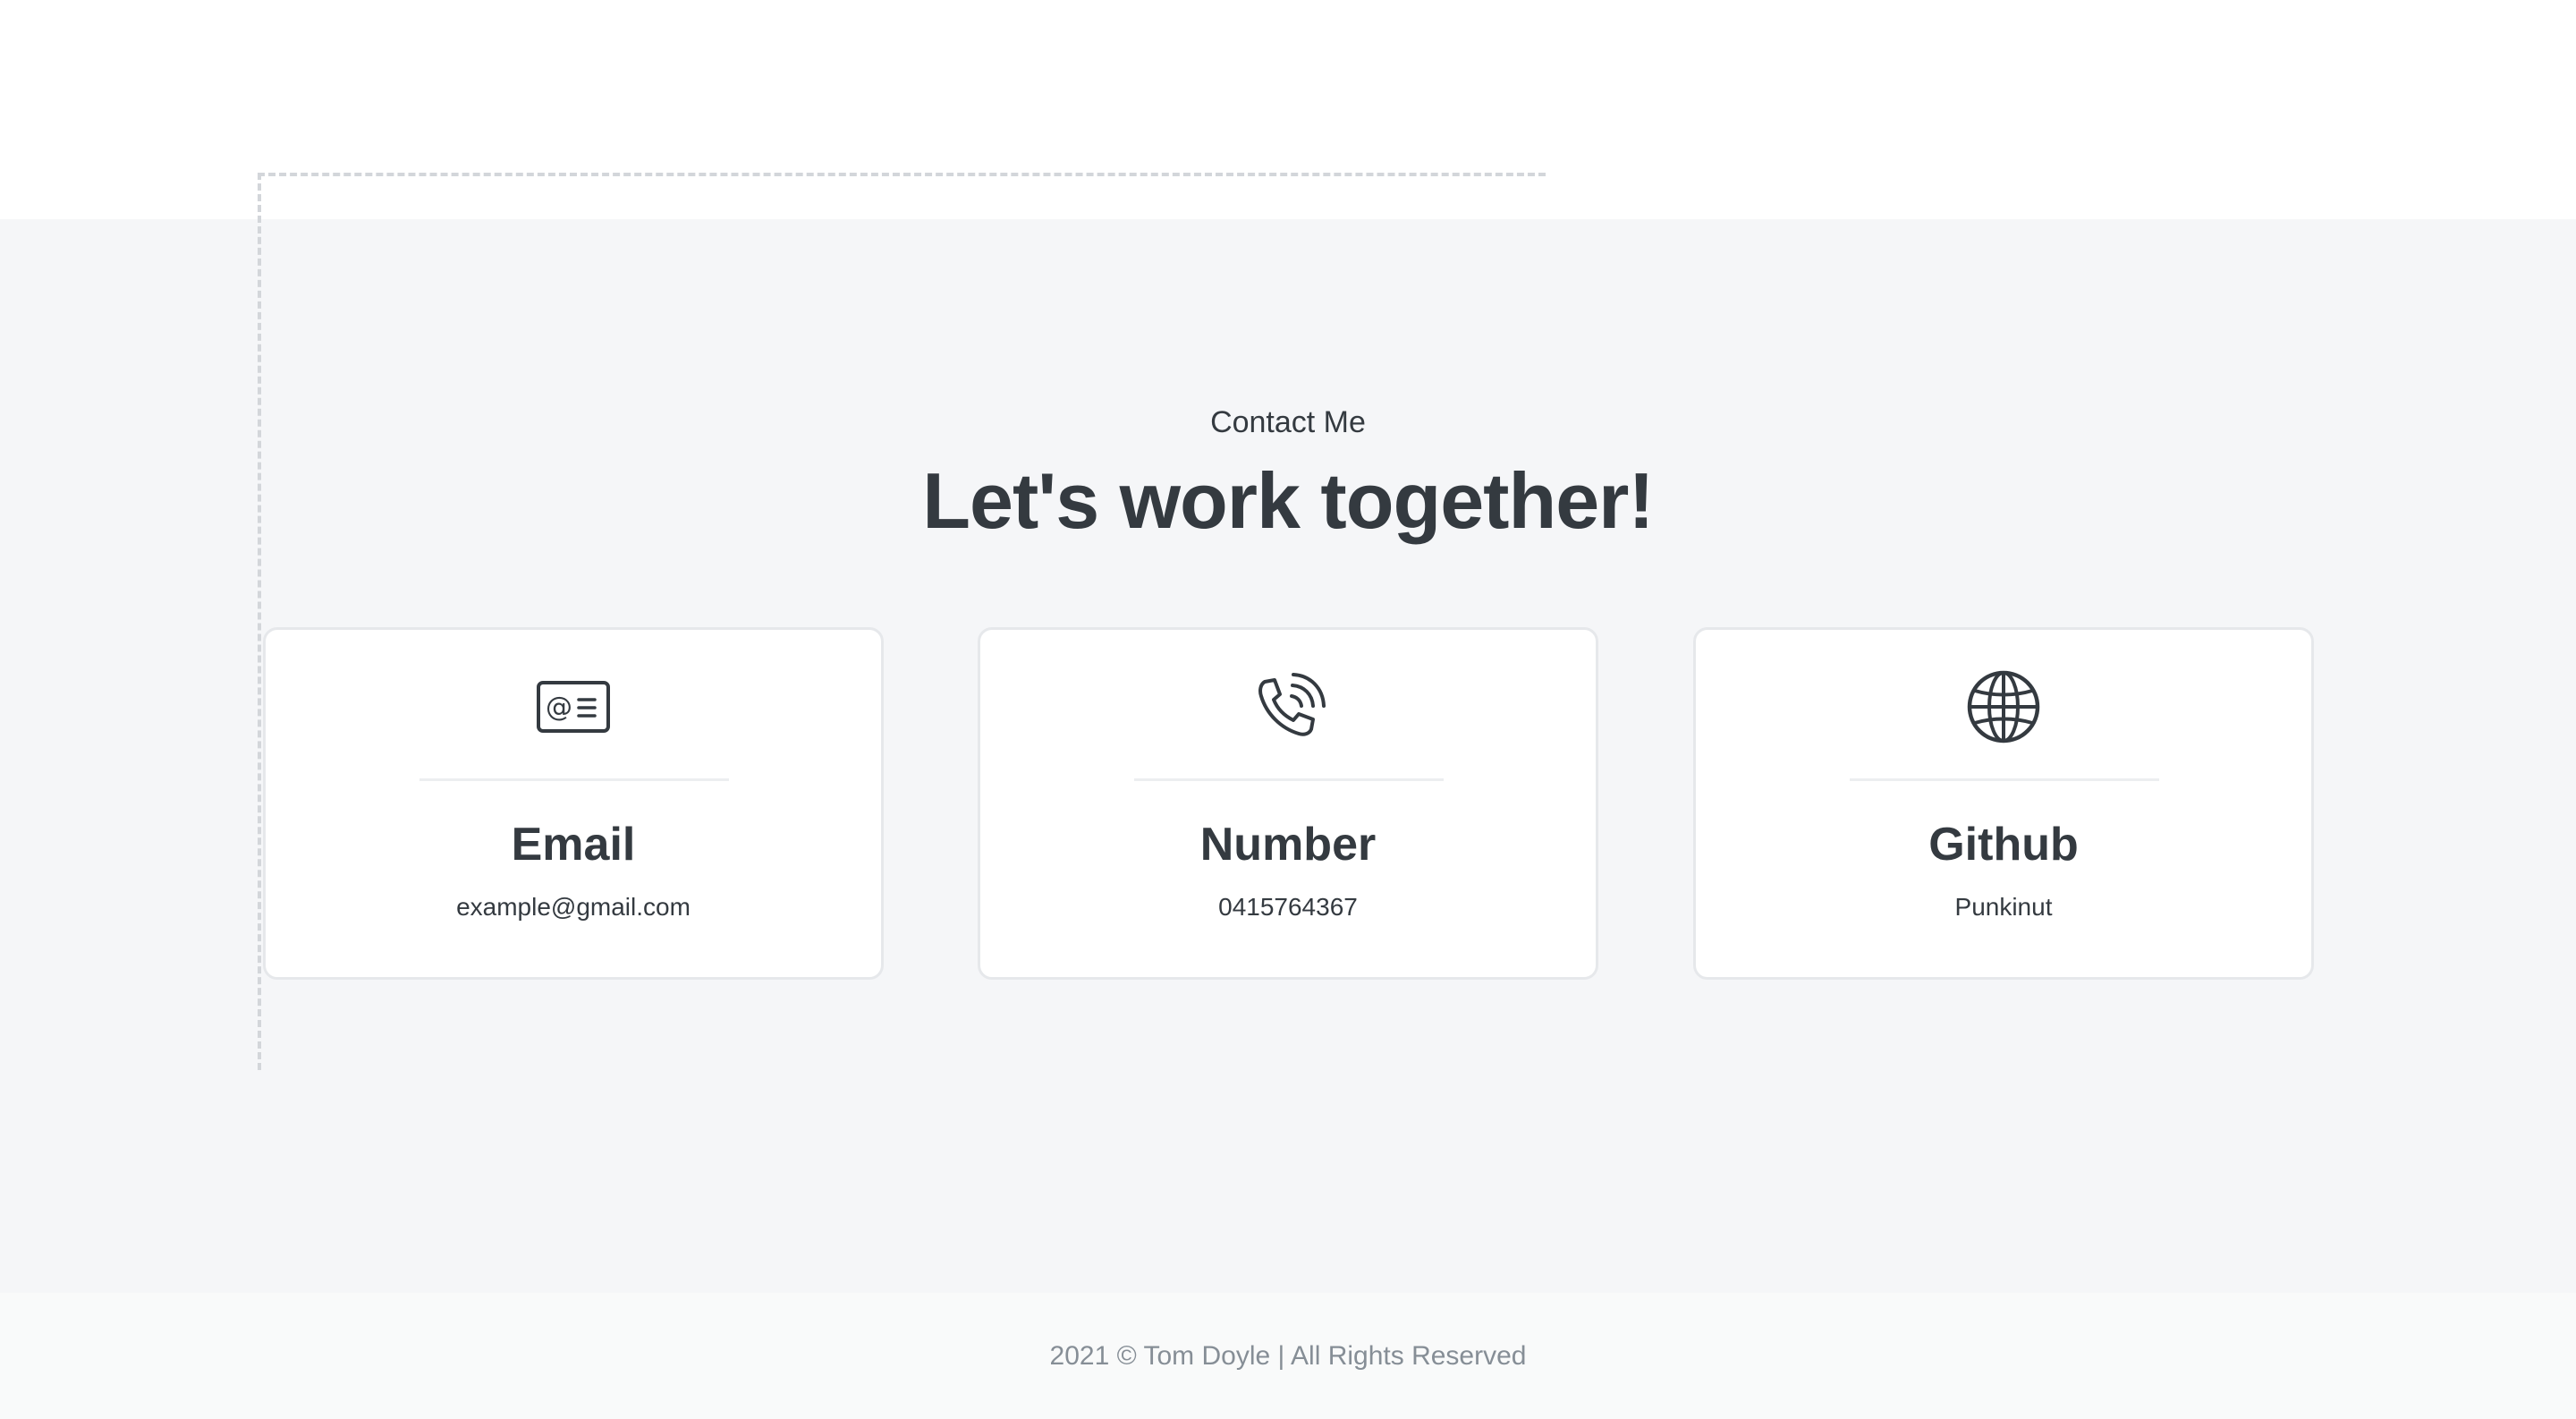  I want to click on github-username: Punkinut, so click(2003, 907).